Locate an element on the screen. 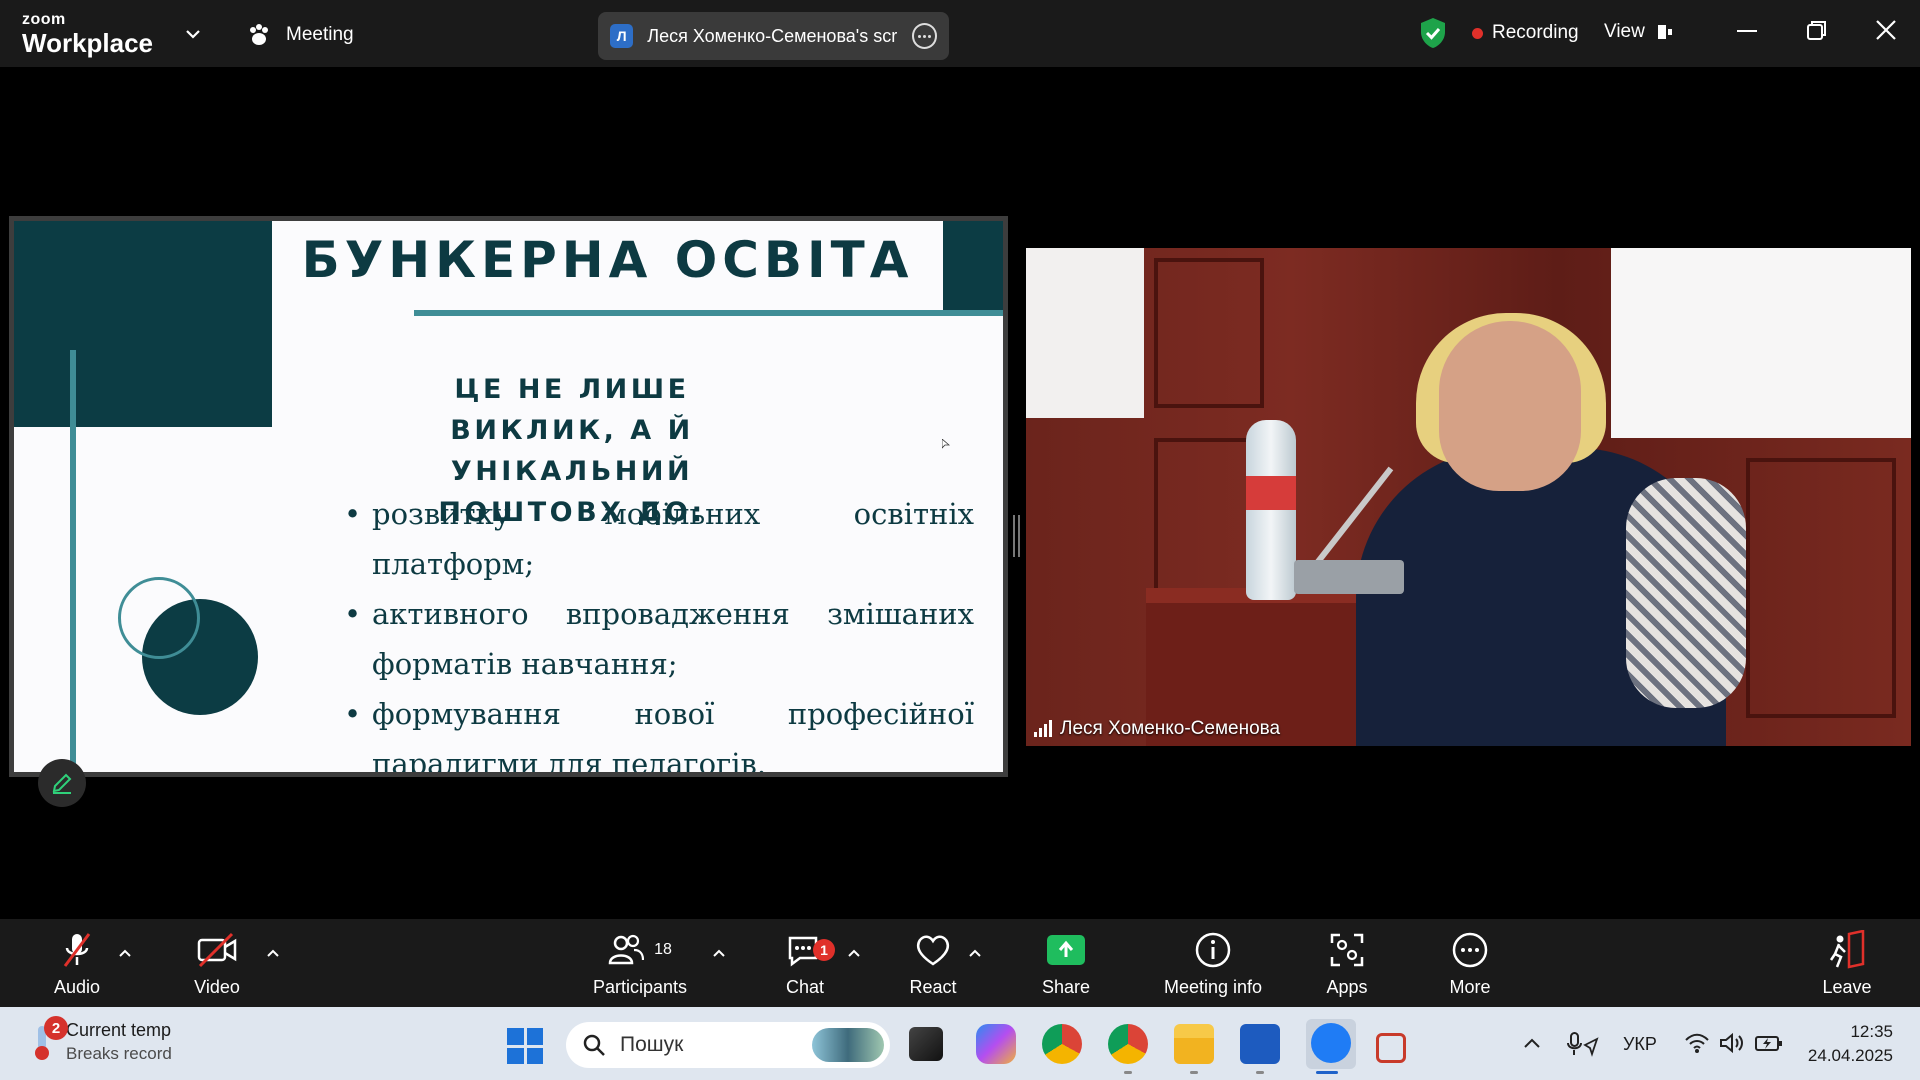 Image resolution: width=1920 pixels, height=1080 pixels. slide-ring-decoration is located at coordinates (159, 618).